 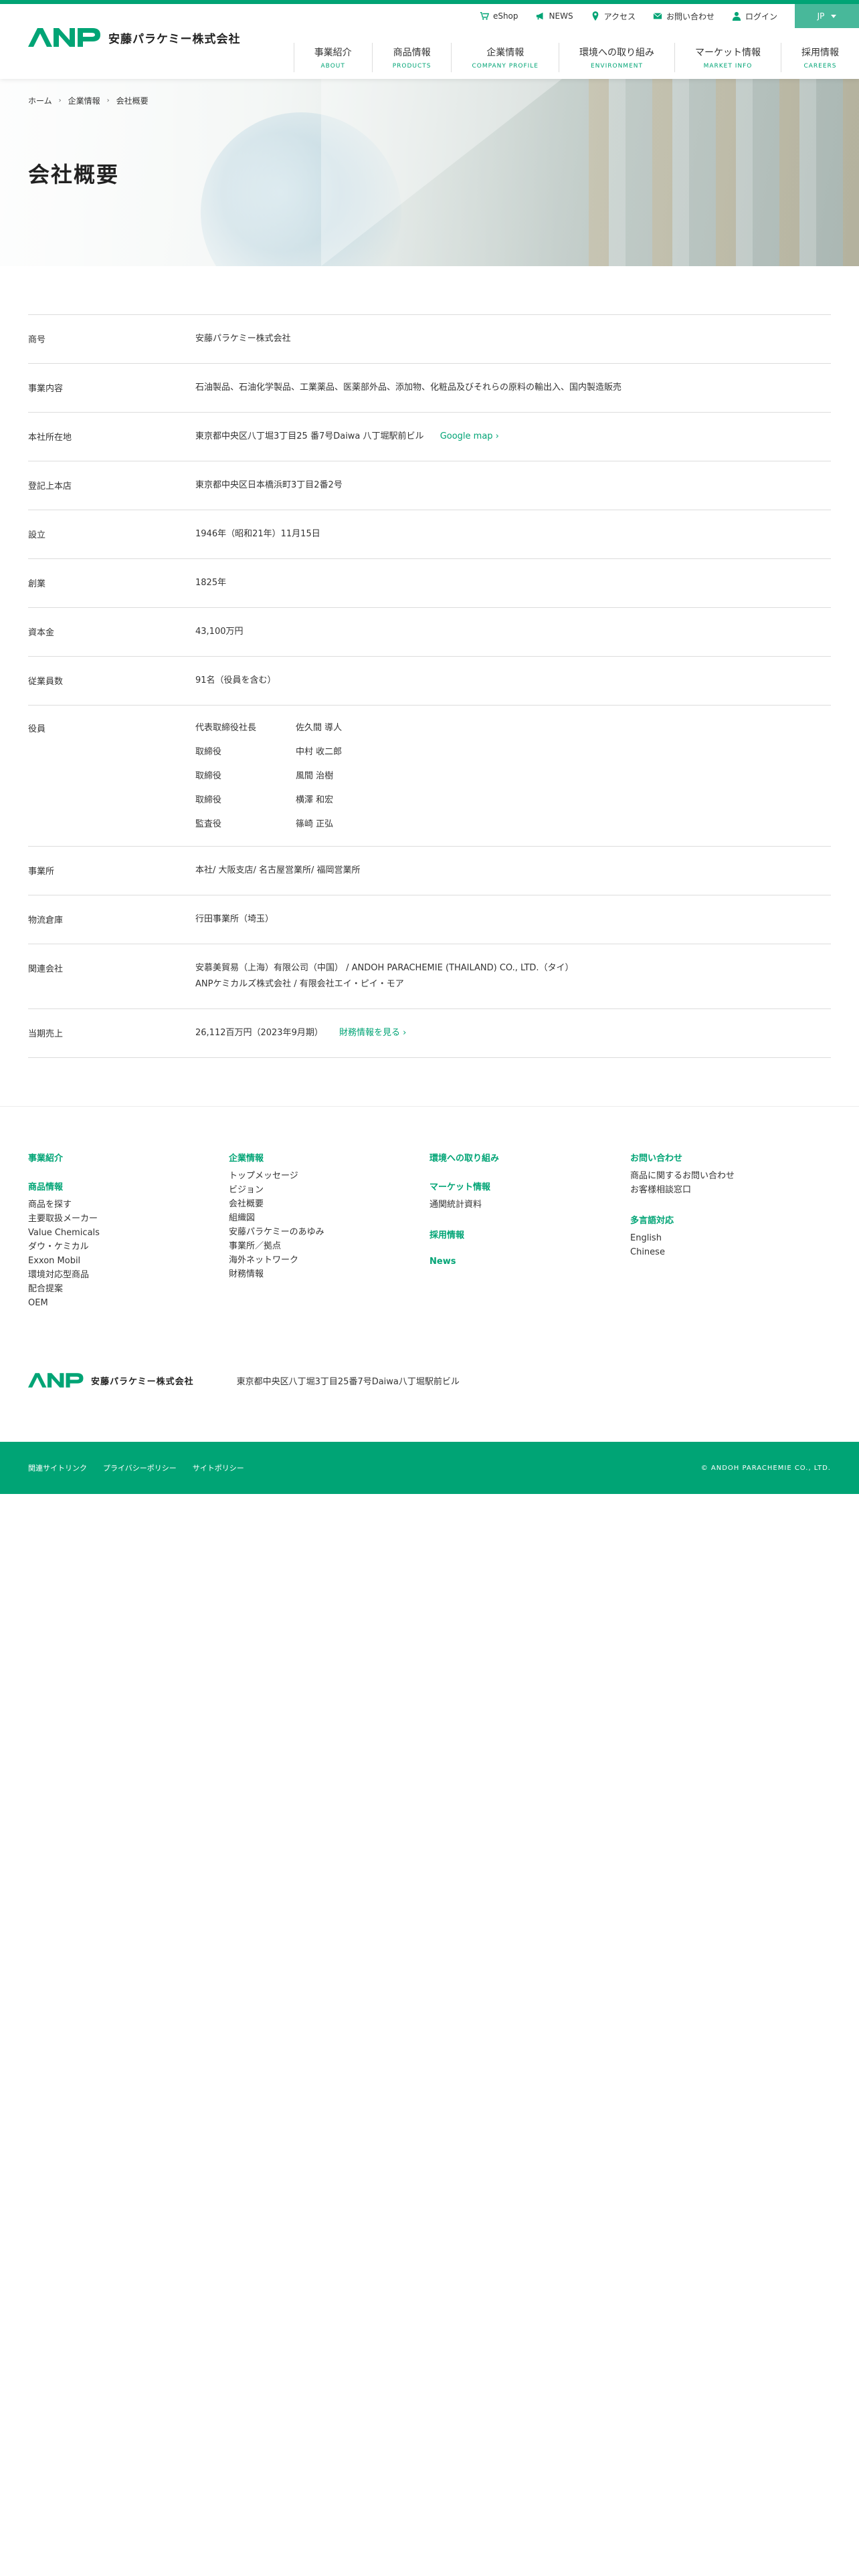 What do you see at coordinates (278, 870) in the screenshot?
I see `row-value: 本社/ 大阪支店/ 名古屋営業所/ 福岡営業所` at bounding box center [278, 870].